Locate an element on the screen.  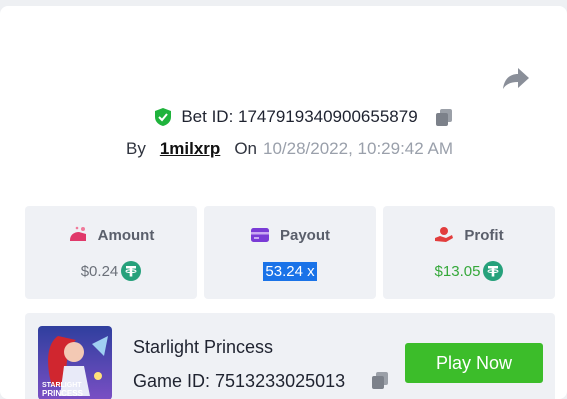
by-label: By is located at coordinates (135, 148).